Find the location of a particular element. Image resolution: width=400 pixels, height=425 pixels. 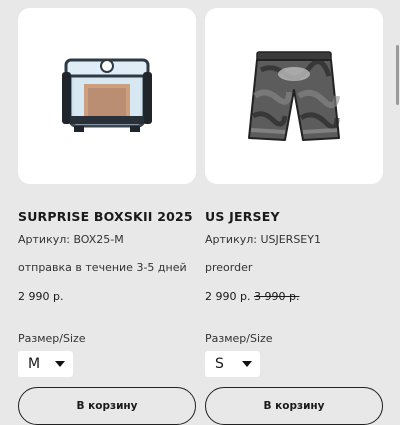

product-price: 2 990 р. 3 990 р. is located at coordinates (294, 296).